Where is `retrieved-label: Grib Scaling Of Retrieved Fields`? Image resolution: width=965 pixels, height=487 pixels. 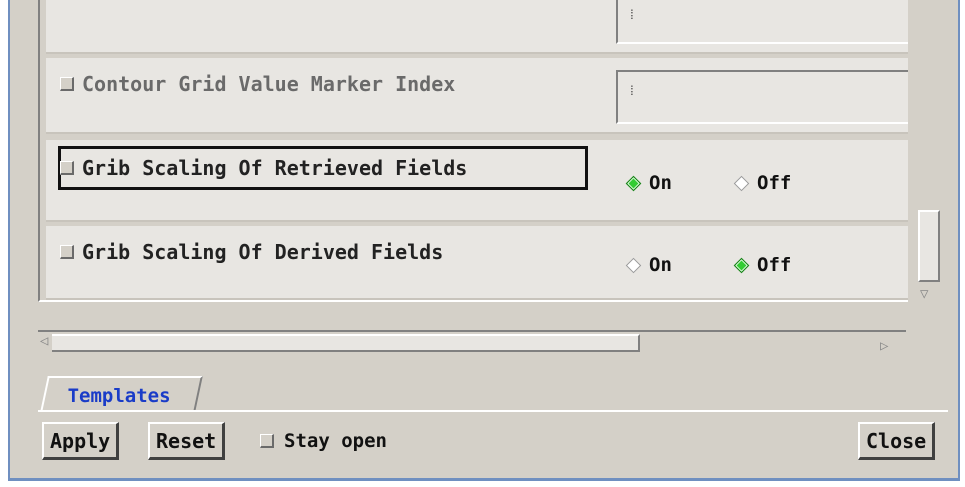 retrieved-label: Grib Scaling Of Retrieved Fields is located at coordinates (275, 168).